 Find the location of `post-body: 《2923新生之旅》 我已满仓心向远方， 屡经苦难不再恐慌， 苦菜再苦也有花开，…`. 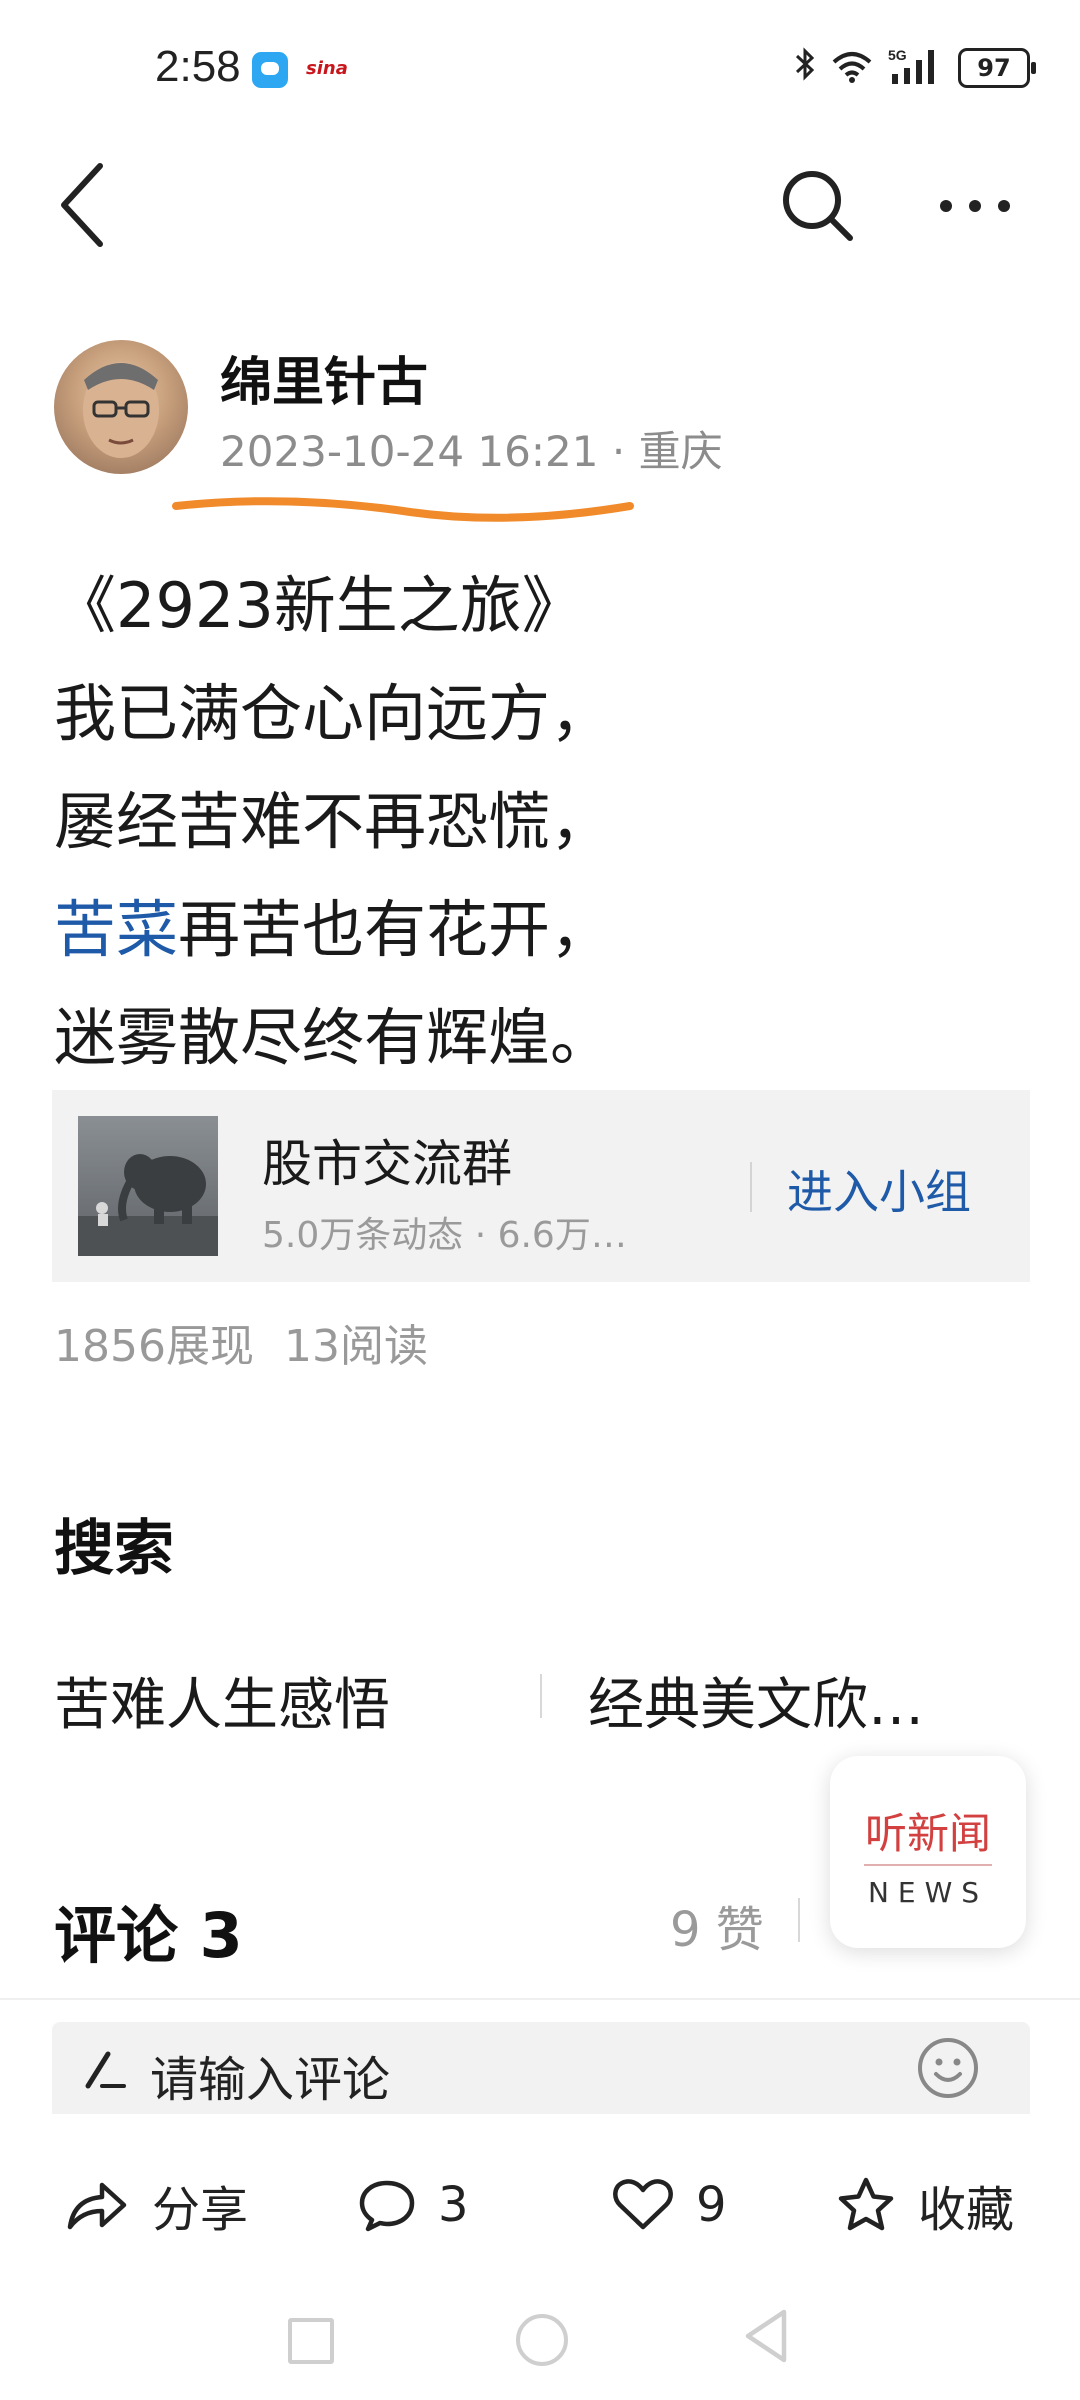

post-body: 《2923新生之旅》 我已满仓心向远方， 屡经苦难不再恐慌， 苦菜再苦也有花开，… is located at coordinates (333, 822).